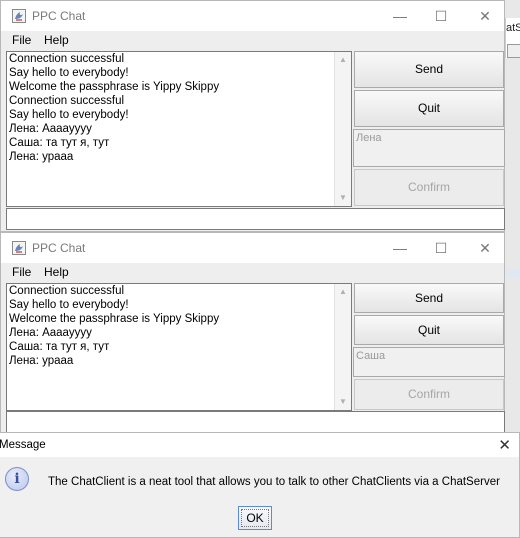  Describe the element at coordinates (429, 148) in the screenshot. I see `name-field: Лена` at that location.